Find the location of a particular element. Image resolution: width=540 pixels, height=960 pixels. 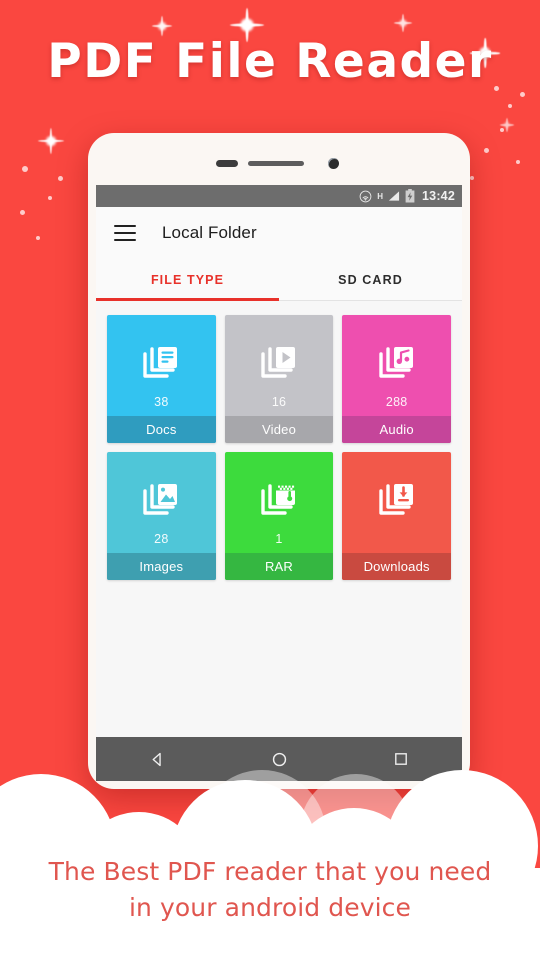

tile-rar: 1 RAR is located at coordinates (279, 516).